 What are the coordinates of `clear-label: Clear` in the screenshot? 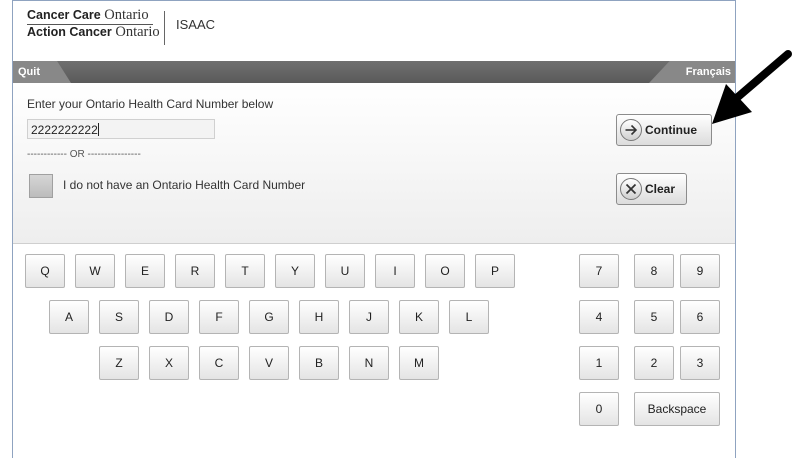 It's located at (660, 189).